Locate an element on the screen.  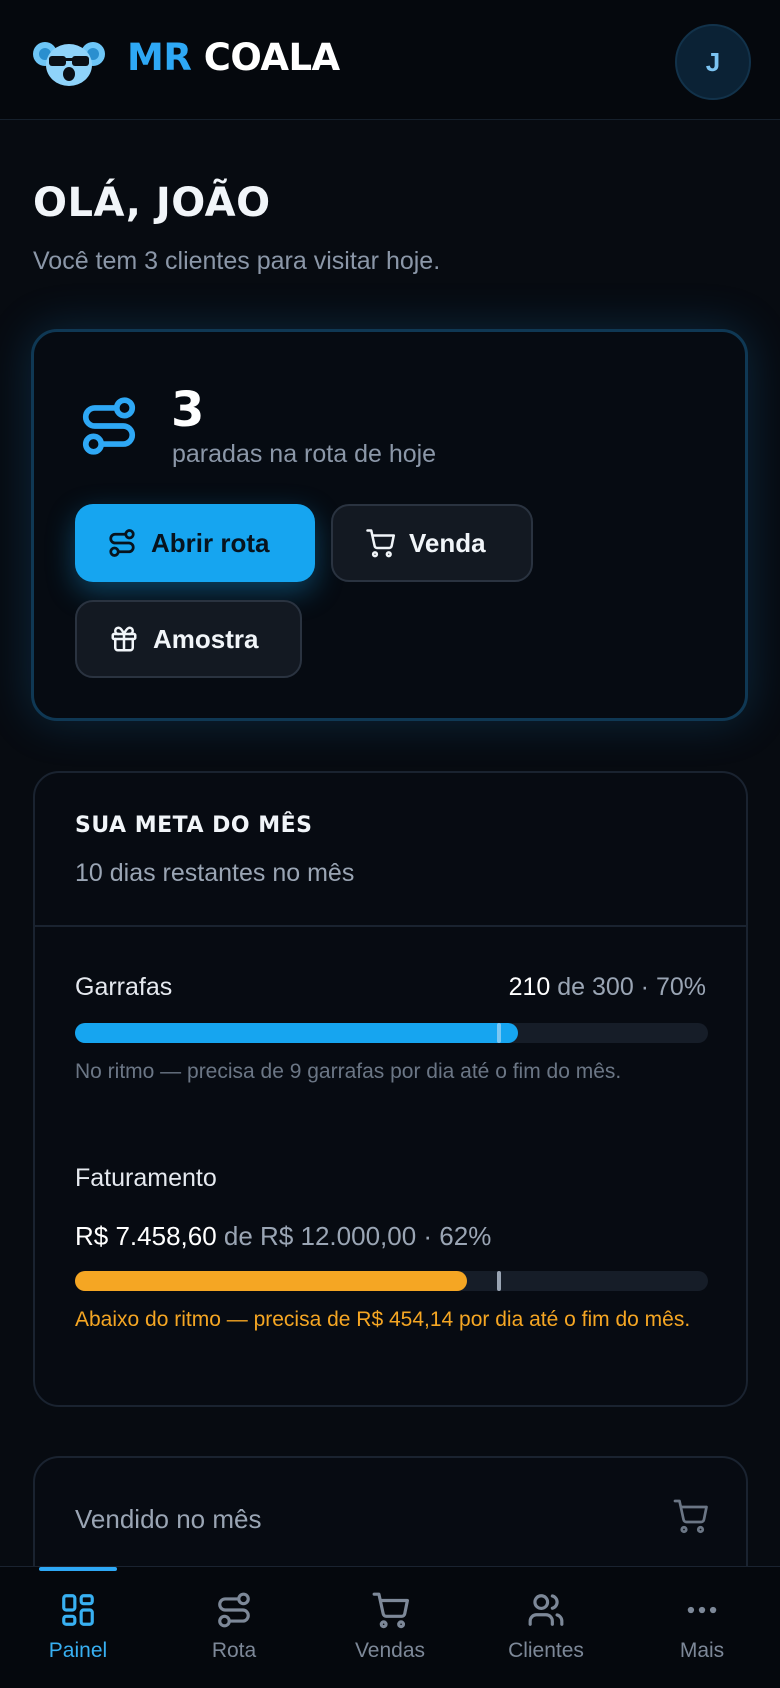
bottles-label: Garrafas is located at coordinates (124, 987).